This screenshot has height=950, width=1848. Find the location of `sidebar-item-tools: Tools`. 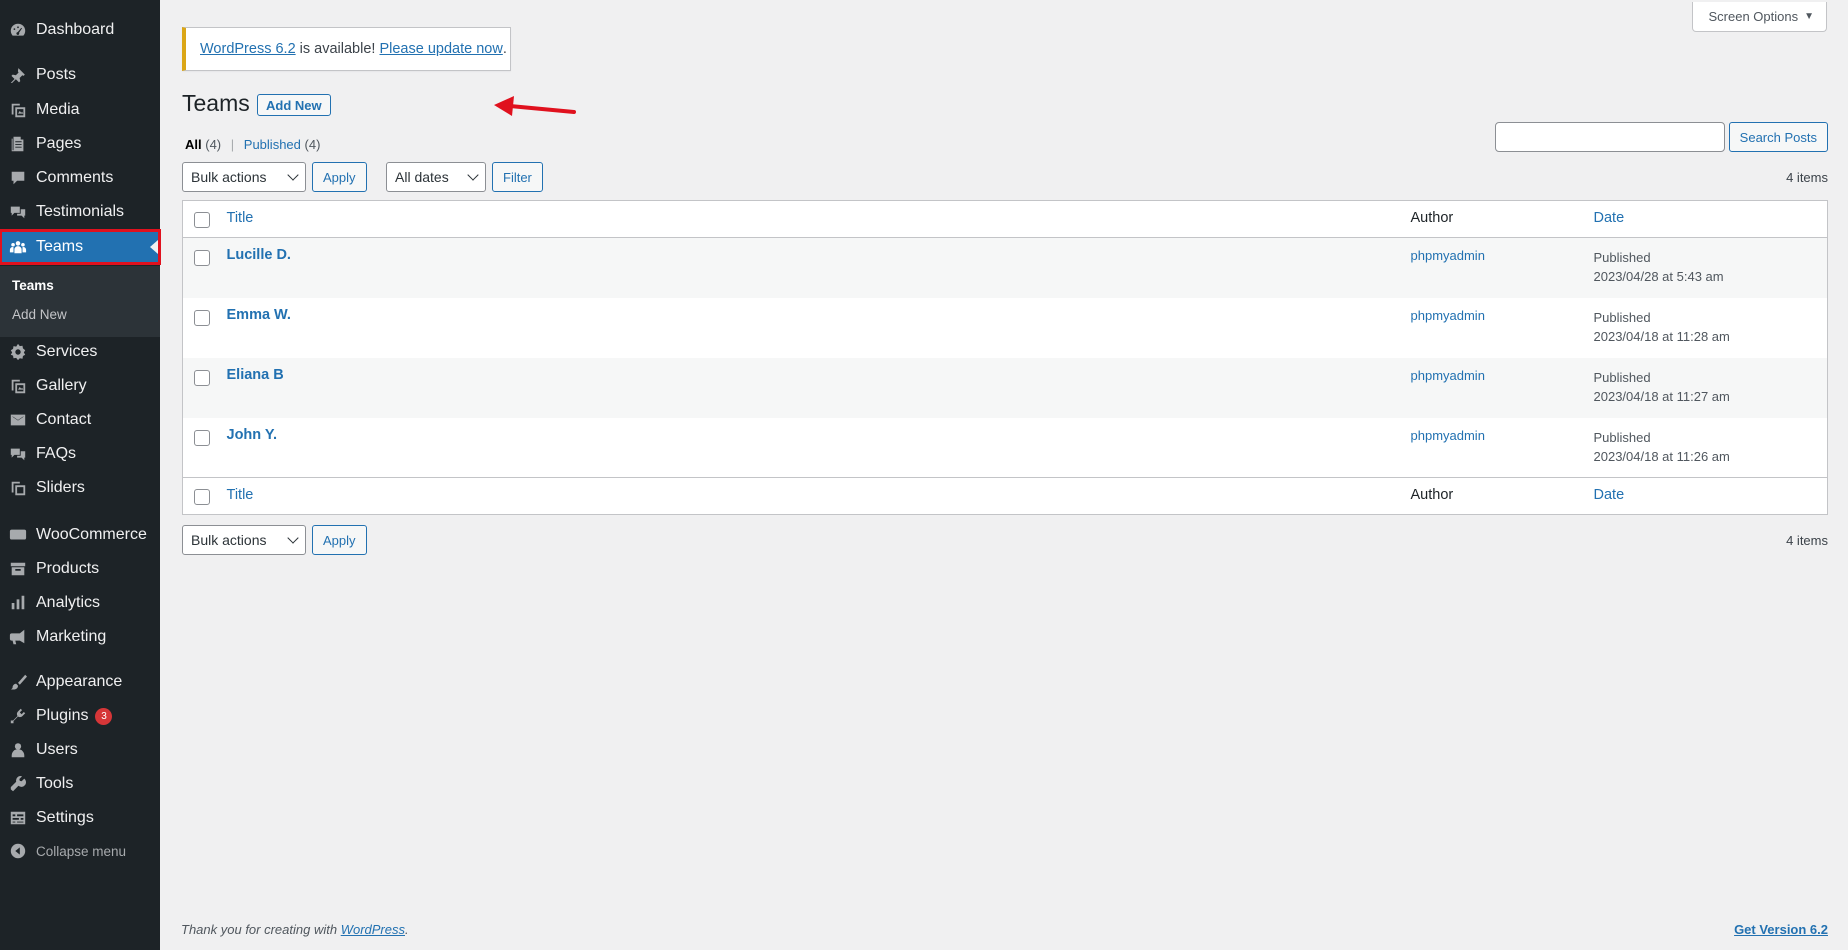

sidebar-item-tools: Tools is located at coordinates (80, 784).